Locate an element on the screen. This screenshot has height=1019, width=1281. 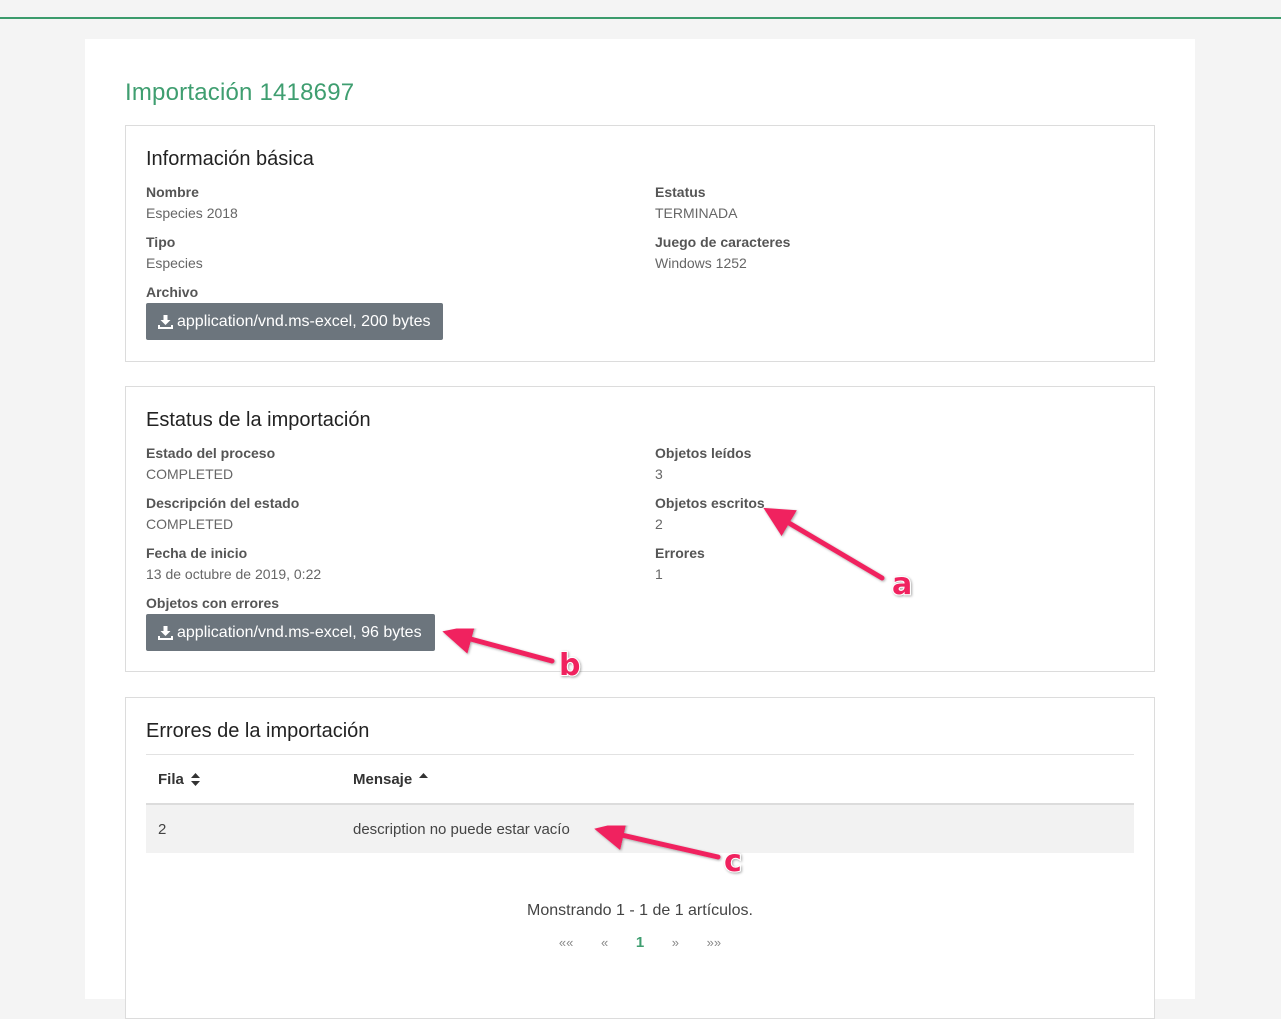
file-label: Archivo is located at coordinates (172, 292).